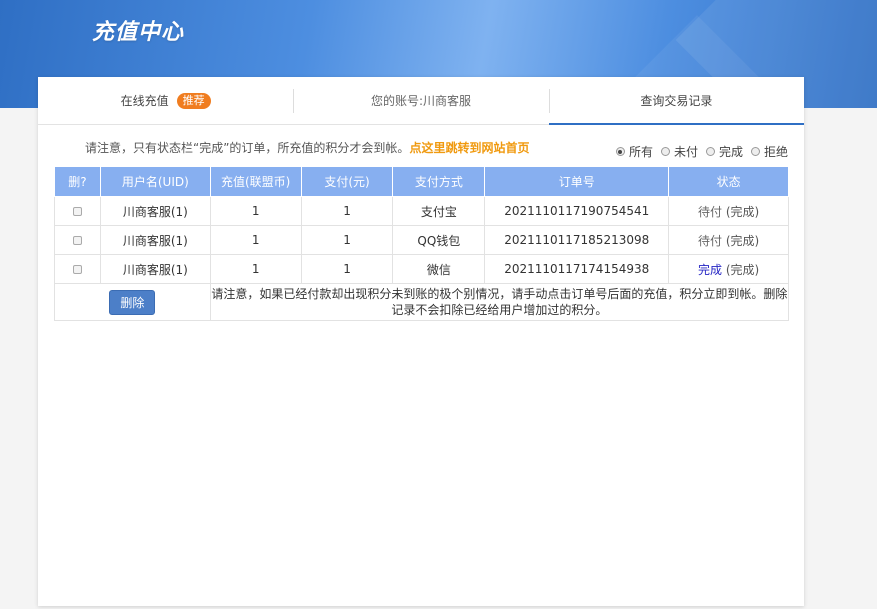 This screenshot has width=877, height=609. What do you see at coordinates (439, 211) in the screenshot?
I see `cell-method: 支付宝` at bounding box center [439, 211].